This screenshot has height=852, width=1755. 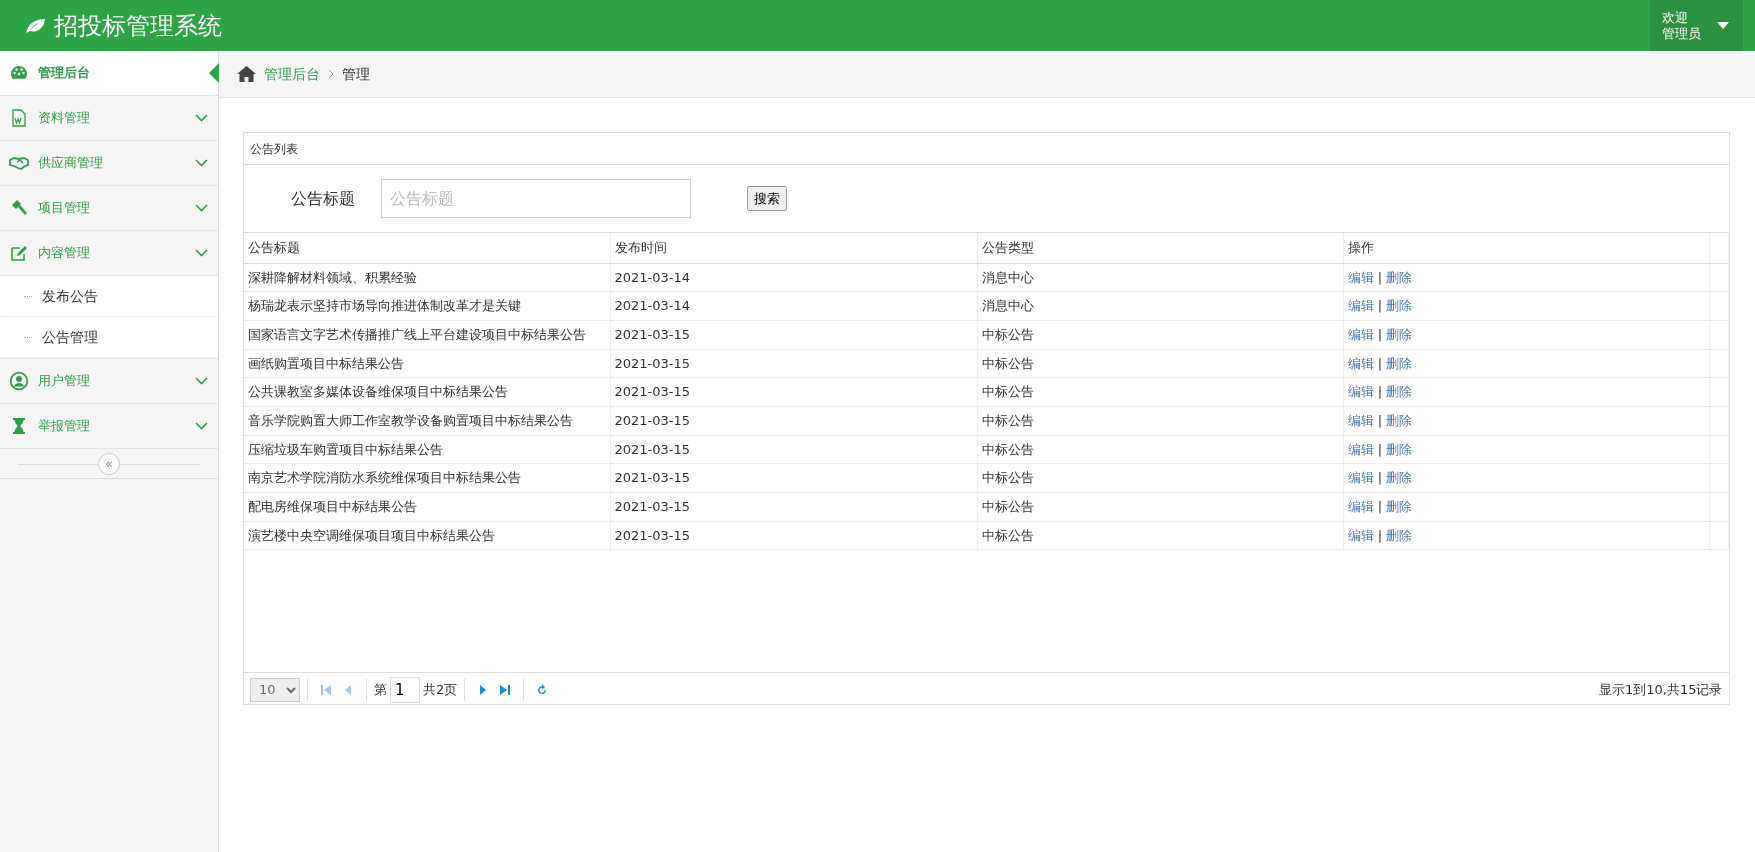 I want to click on sidebar-subitem: 公告管理, so click(x=109, y=337).